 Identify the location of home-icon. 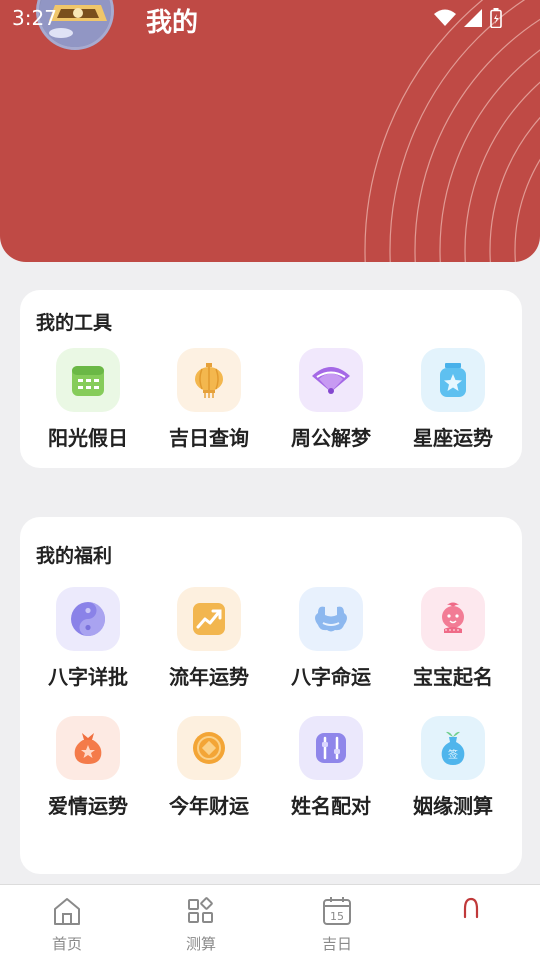
(67, 911).